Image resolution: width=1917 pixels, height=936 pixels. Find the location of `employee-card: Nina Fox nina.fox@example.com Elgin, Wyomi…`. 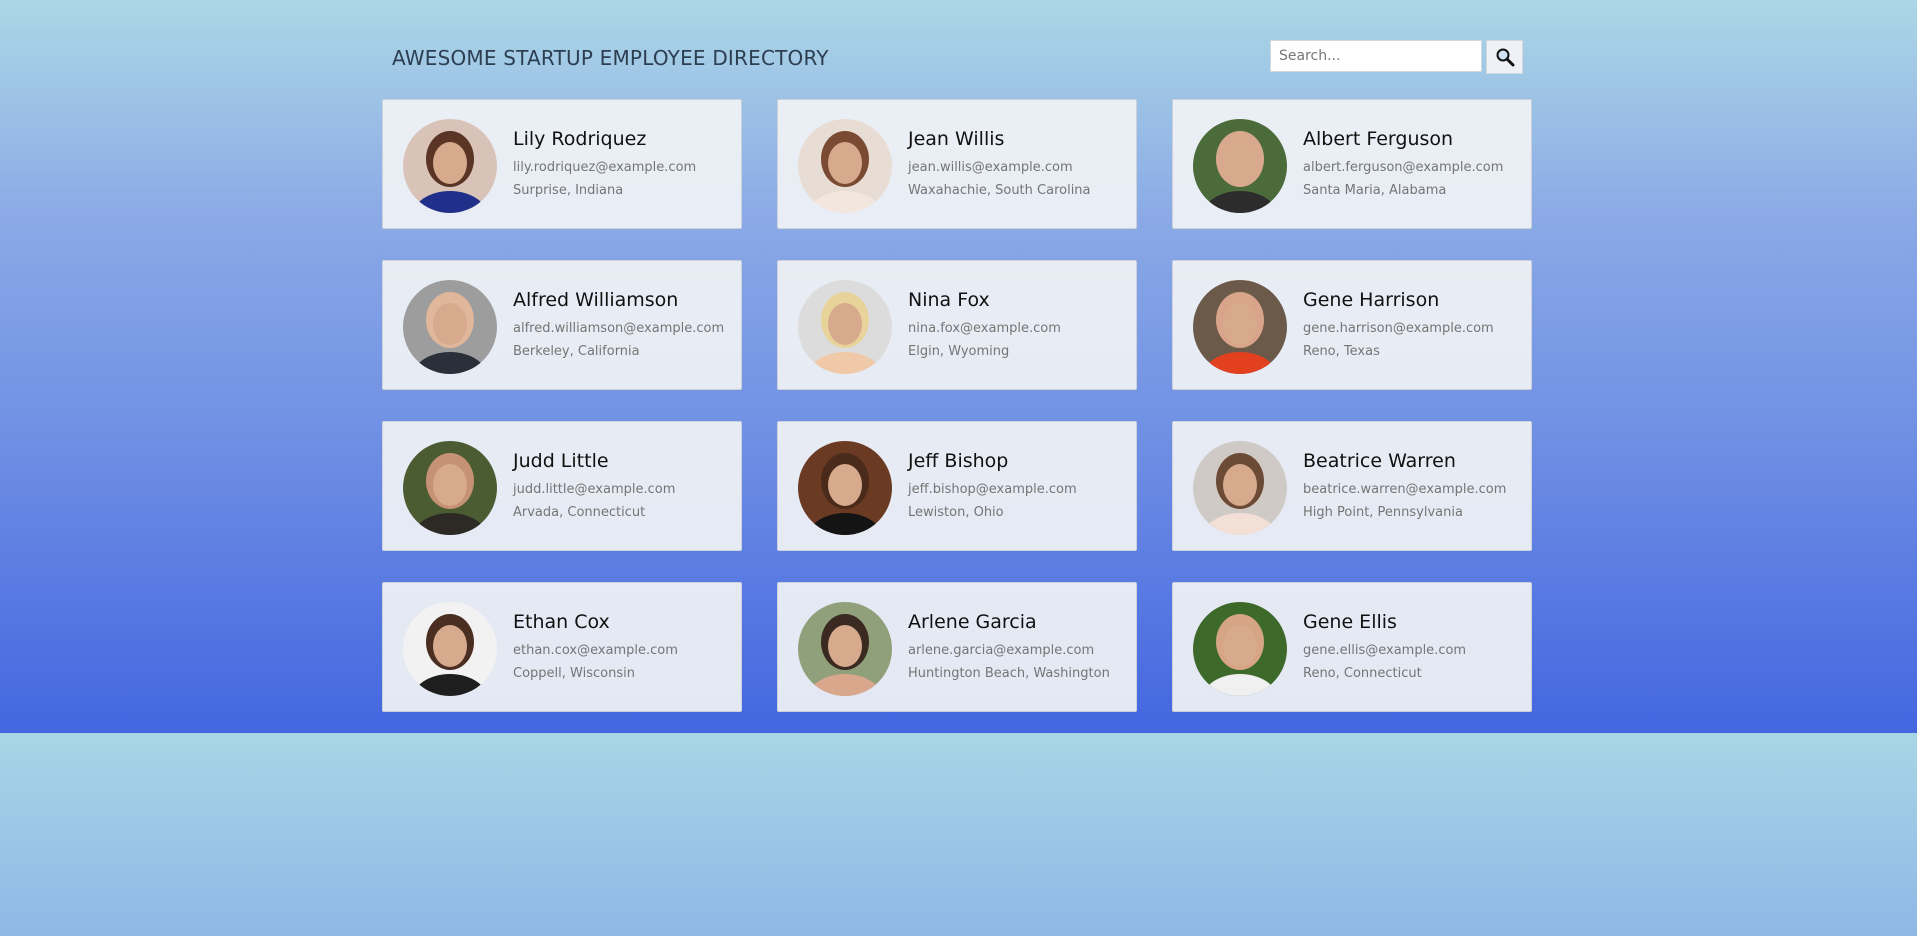

employee-card: Nina Fox nina.fox@example.com Elgin, Wyomi… is located at coordinates (957, 325).